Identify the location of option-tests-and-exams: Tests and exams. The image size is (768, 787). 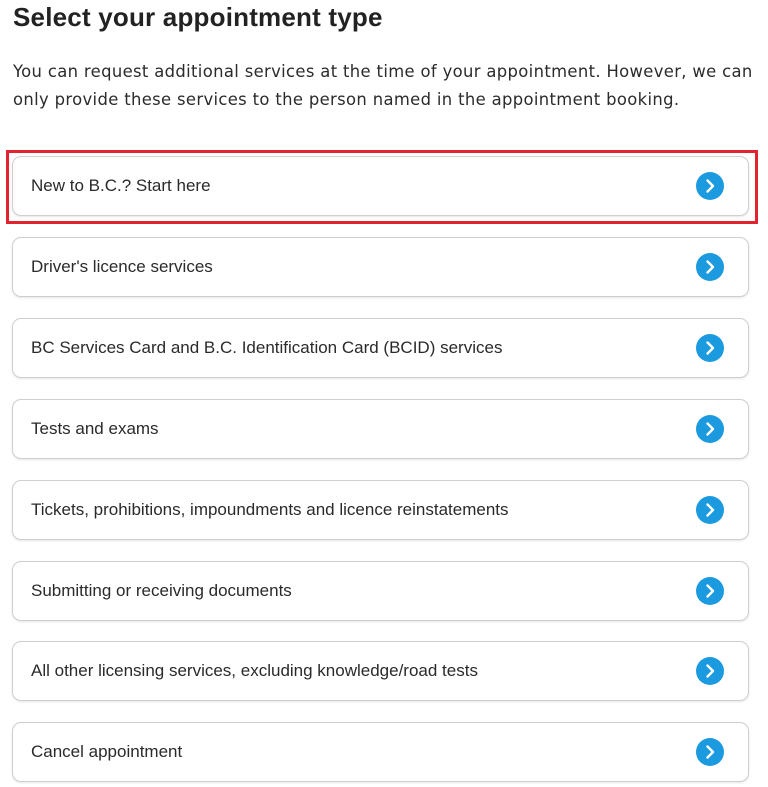
(380, 429).